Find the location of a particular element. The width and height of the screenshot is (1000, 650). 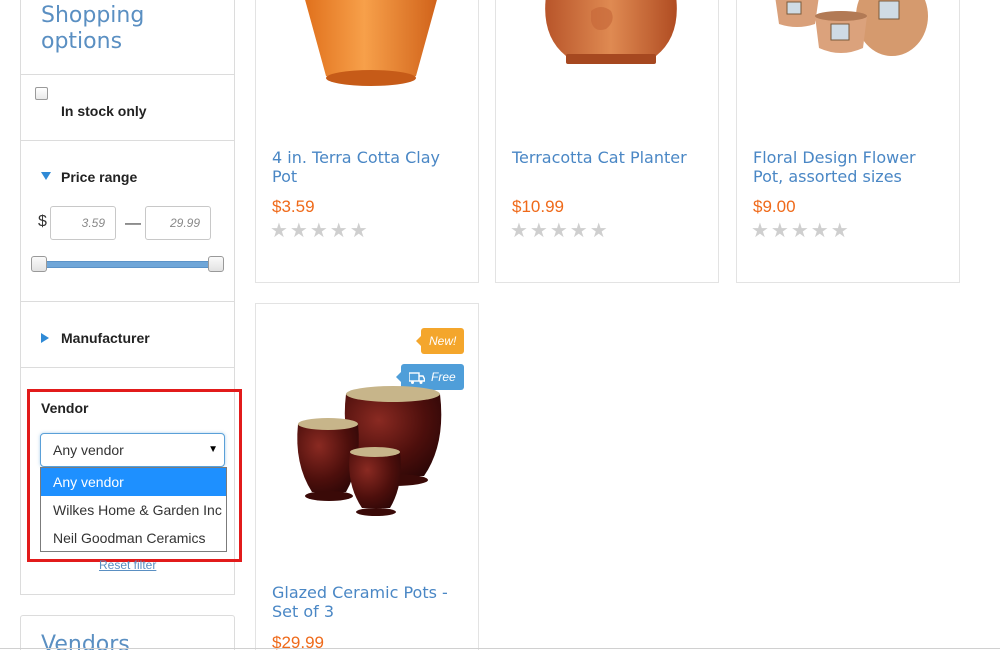

product-name-link: Floral Design Flower Pot, assorted sizes is located at coordinates (850, 167).